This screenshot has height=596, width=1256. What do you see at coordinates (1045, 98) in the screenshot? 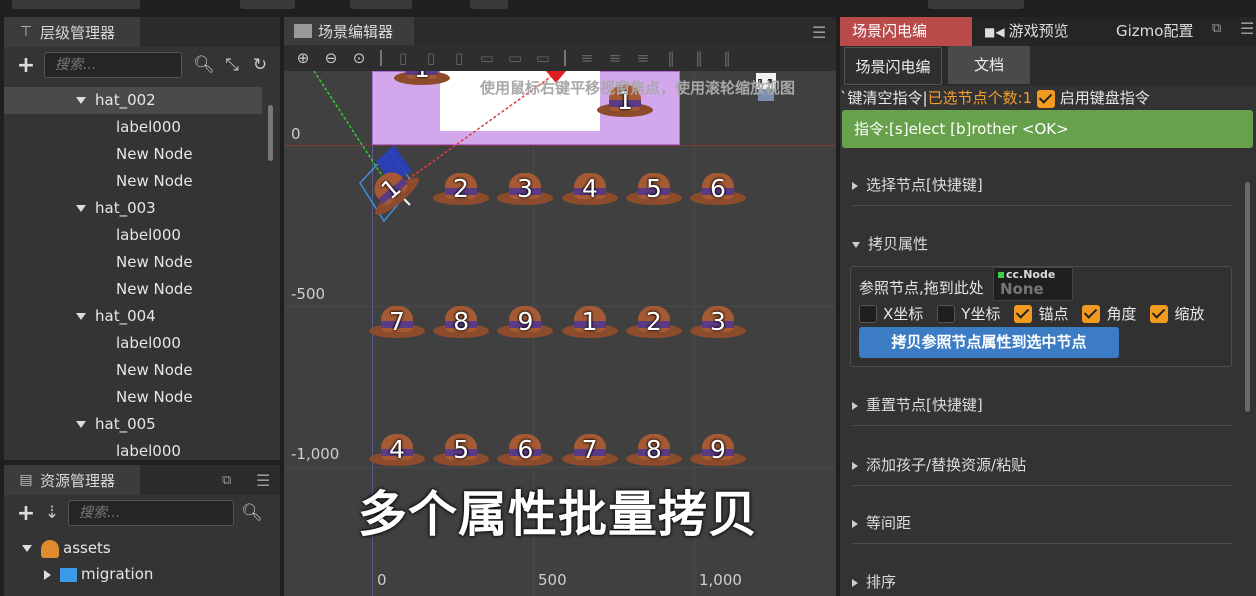
I see `keyboard-command-checkbox` at bounding box center [1045, 98].